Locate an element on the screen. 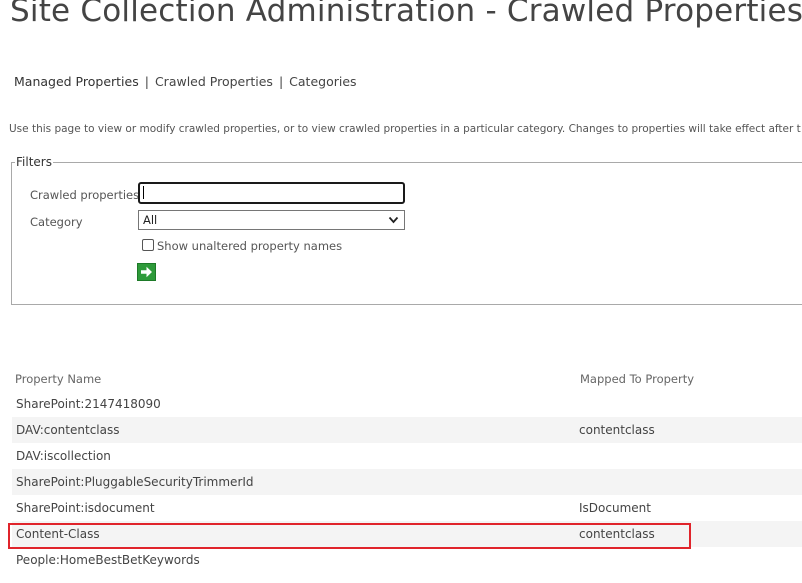 Image resolution: width=802 pixels, height=583 pixels. property-name-link: People:HomeBestBetKeywords is located at coordinates (108, 560).